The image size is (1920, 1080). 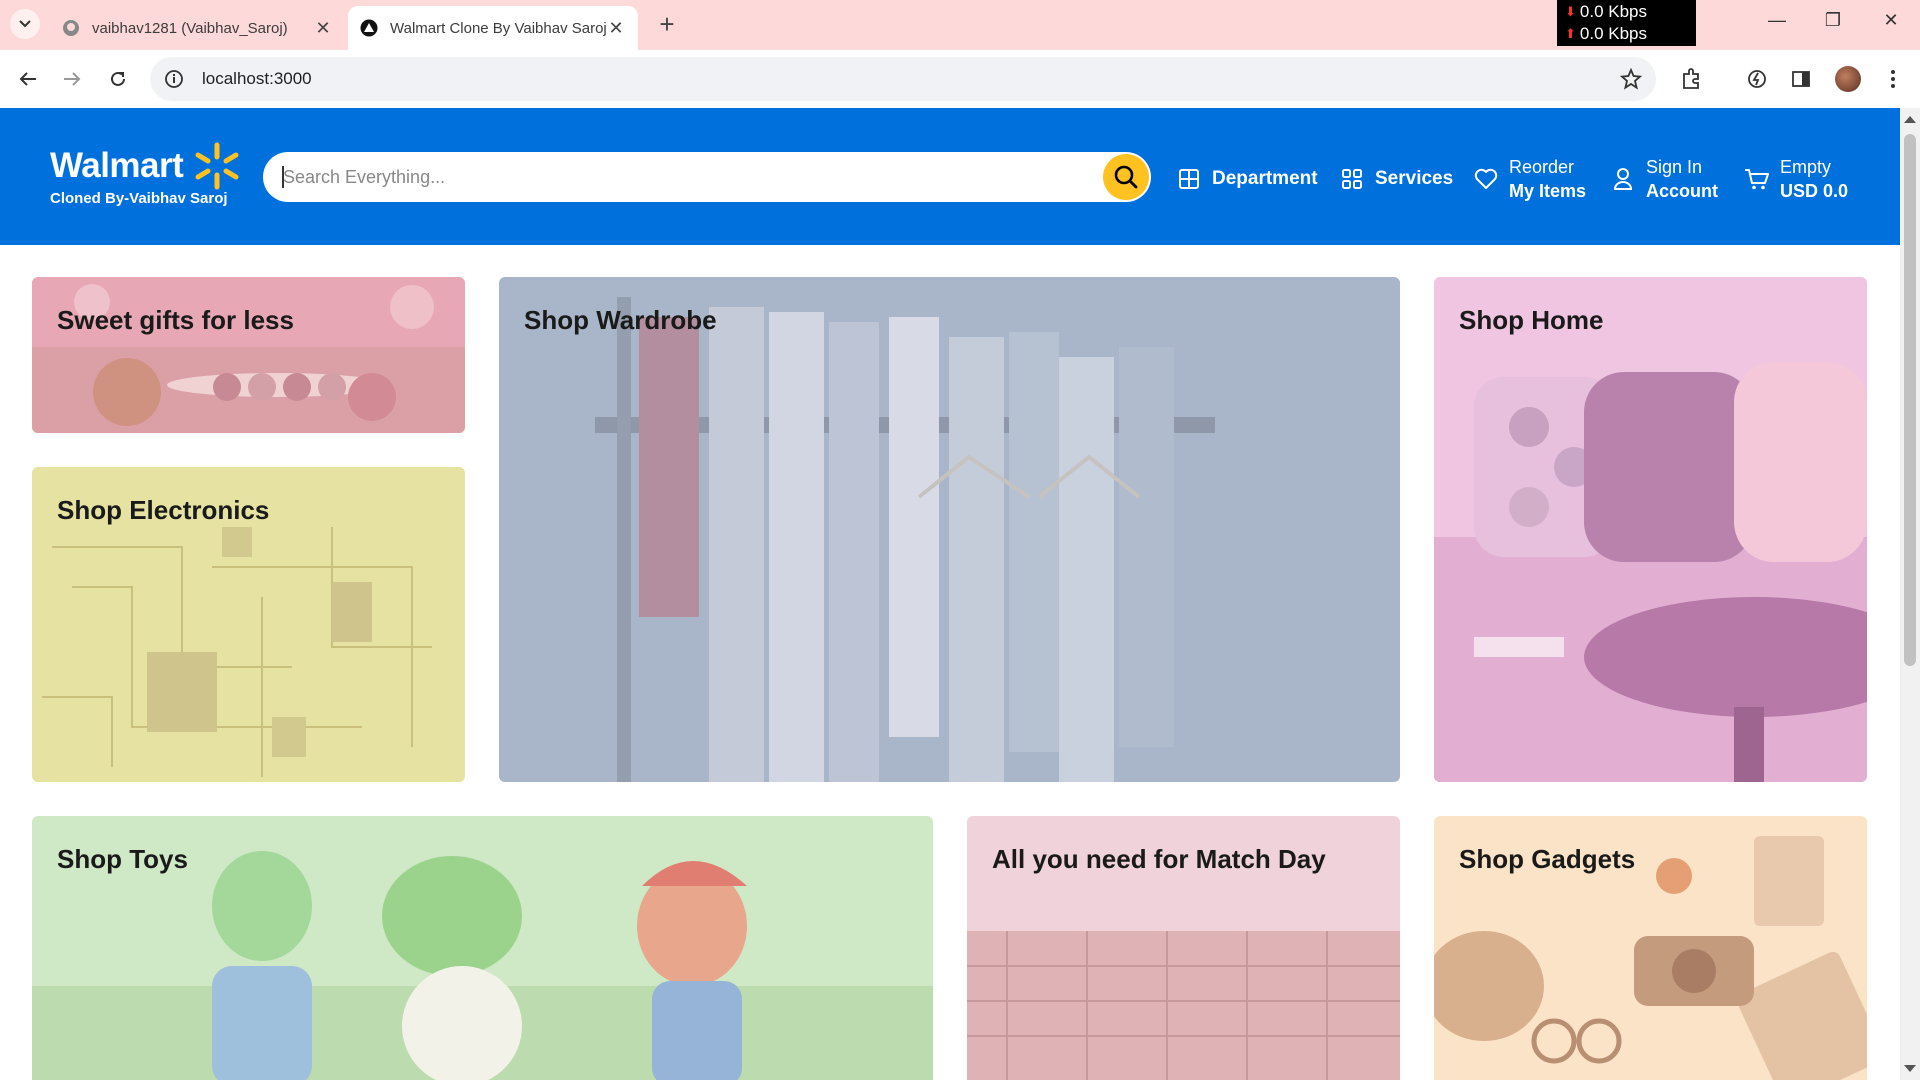 I want to click on card-gadgets: Shop Gadgets, so click(x=1650, y=948).